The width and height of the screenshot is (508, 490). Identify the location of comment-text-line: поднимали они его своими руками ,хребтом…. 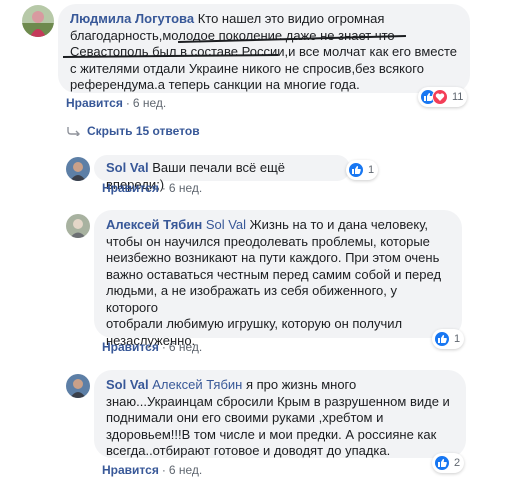
(245, 417).